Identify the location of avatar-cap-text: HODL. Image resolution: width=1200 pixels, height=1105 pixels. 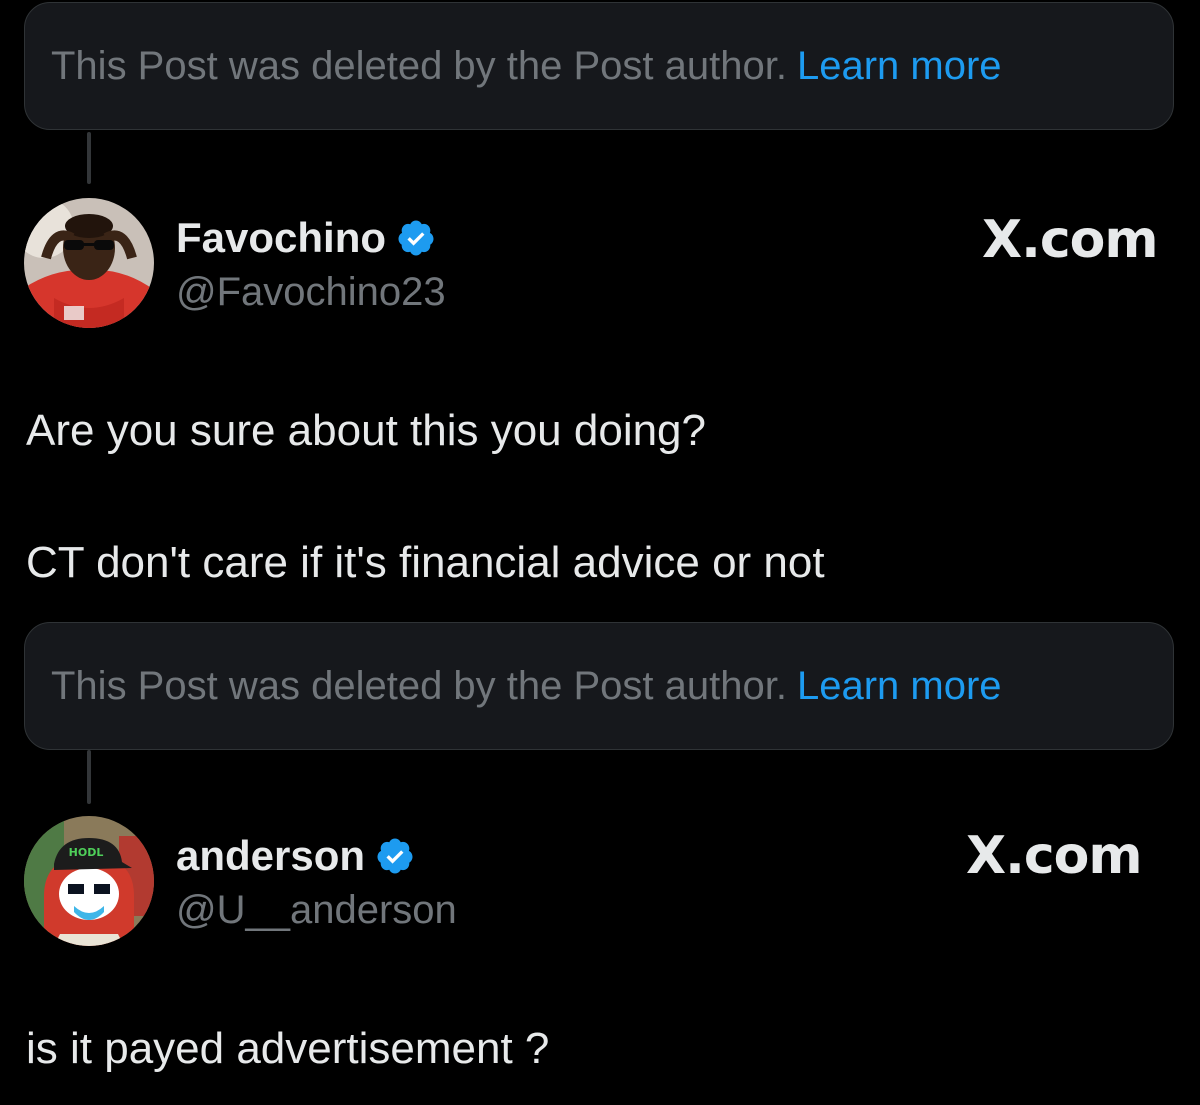
(86, 852).